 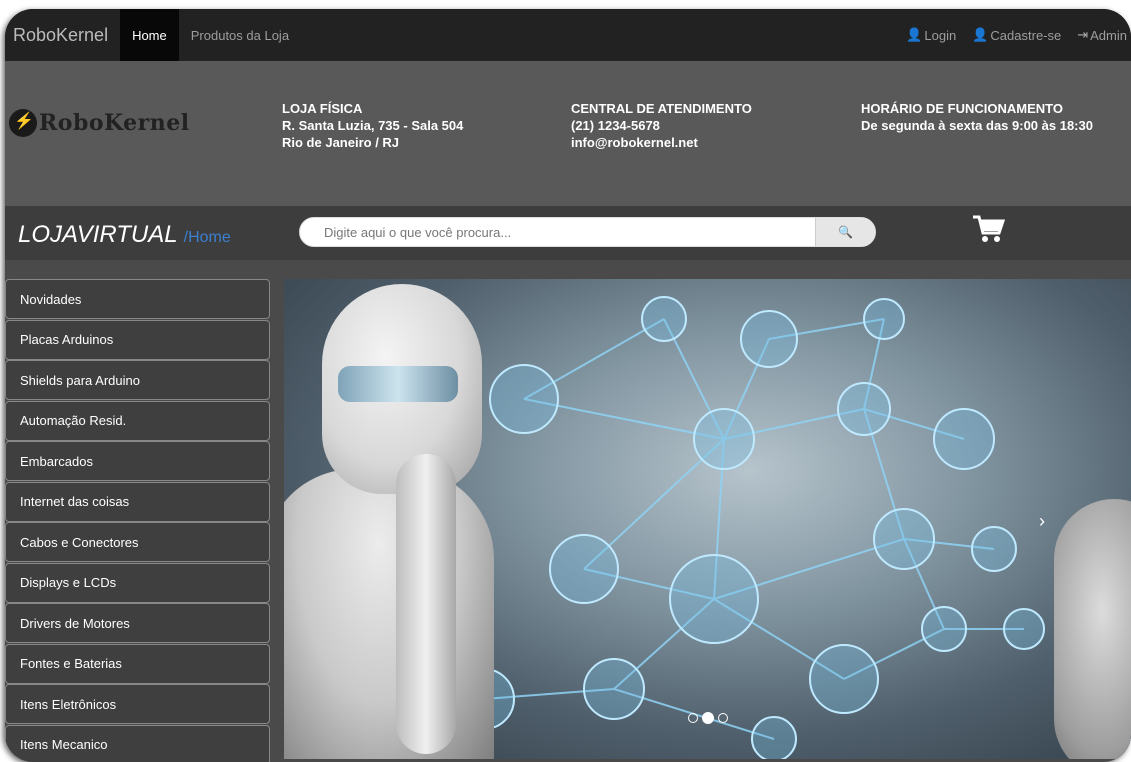 I want to click on navbar-brand: RoboKernel, so click(x=62, y=35).